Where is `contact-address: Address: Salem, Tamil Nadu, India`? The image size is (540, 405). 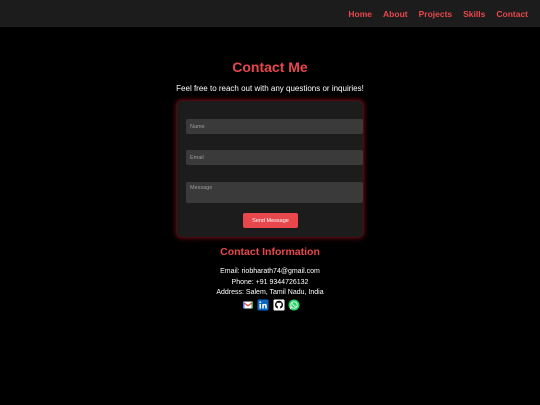 contact-address: Address: Salem, Tamil Nadu, India is located at coordinates (270, 292).